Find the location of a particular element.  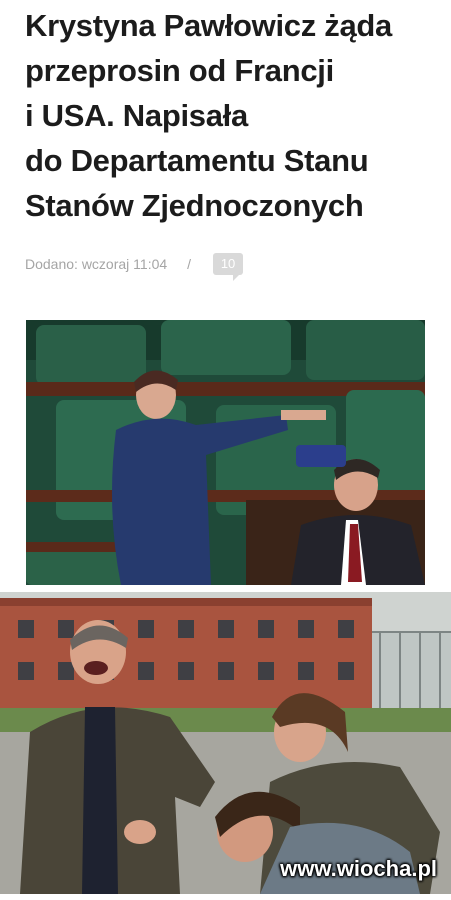

headline-line: Krystyna Pawłowicz żąda is located at coordinates (208, 25).